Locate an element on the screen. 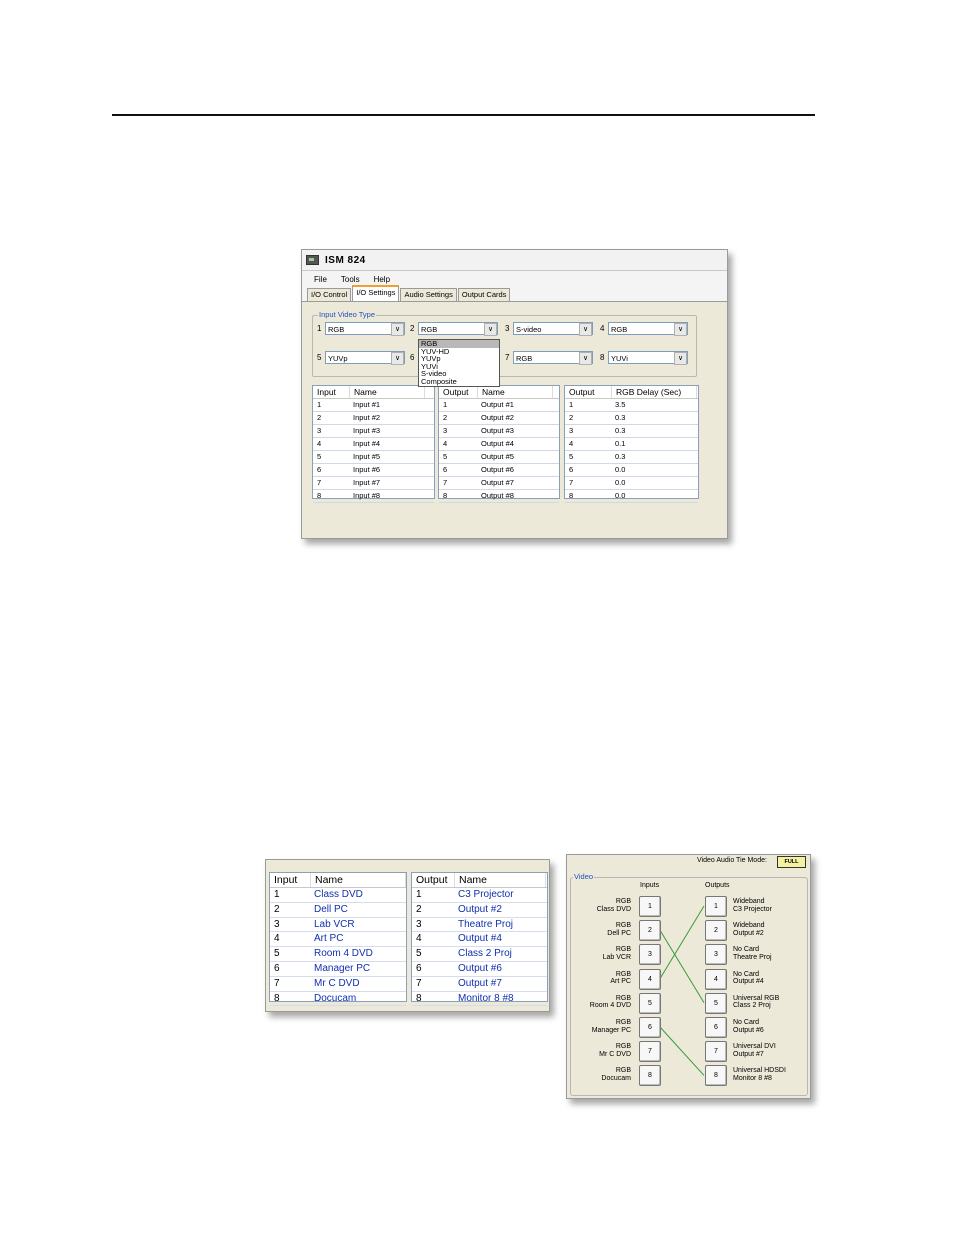  title-bar: ISM 824 is located at coordinates (514, 260).